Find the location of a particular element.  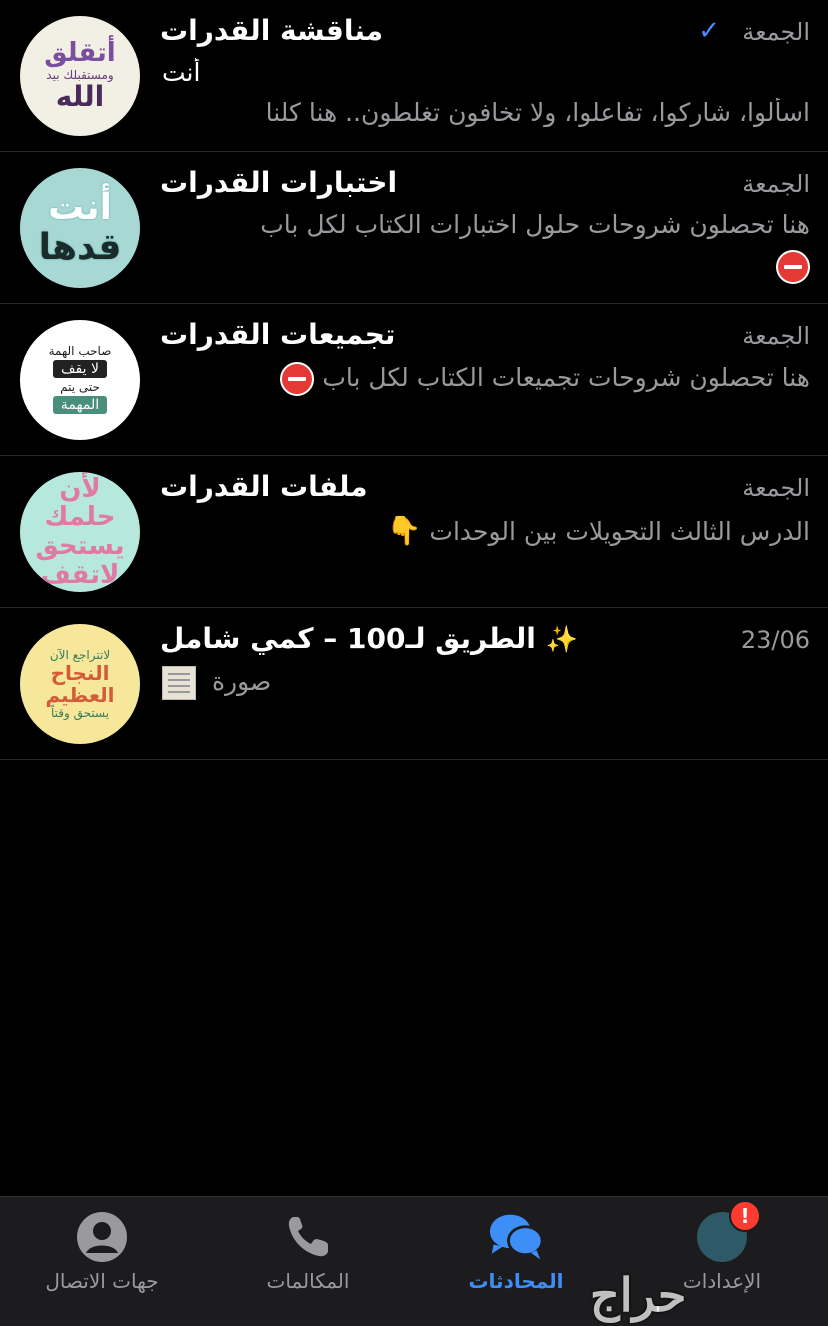

tab-calls: المكالمات is located at coordinates (308, 1259).